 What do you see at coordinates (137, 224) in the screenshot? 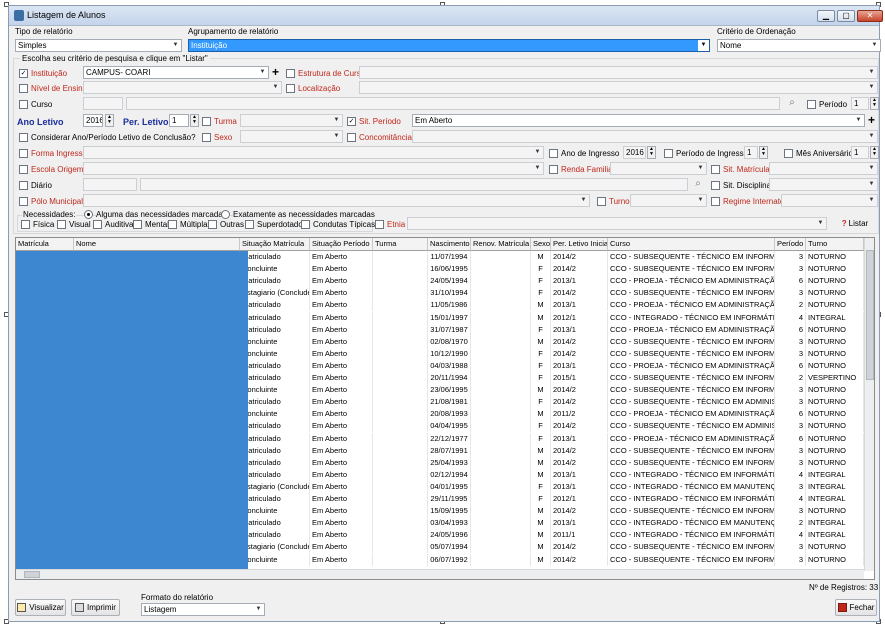
I see `nec-mental-checkbox` at bounding box center [137, 224].